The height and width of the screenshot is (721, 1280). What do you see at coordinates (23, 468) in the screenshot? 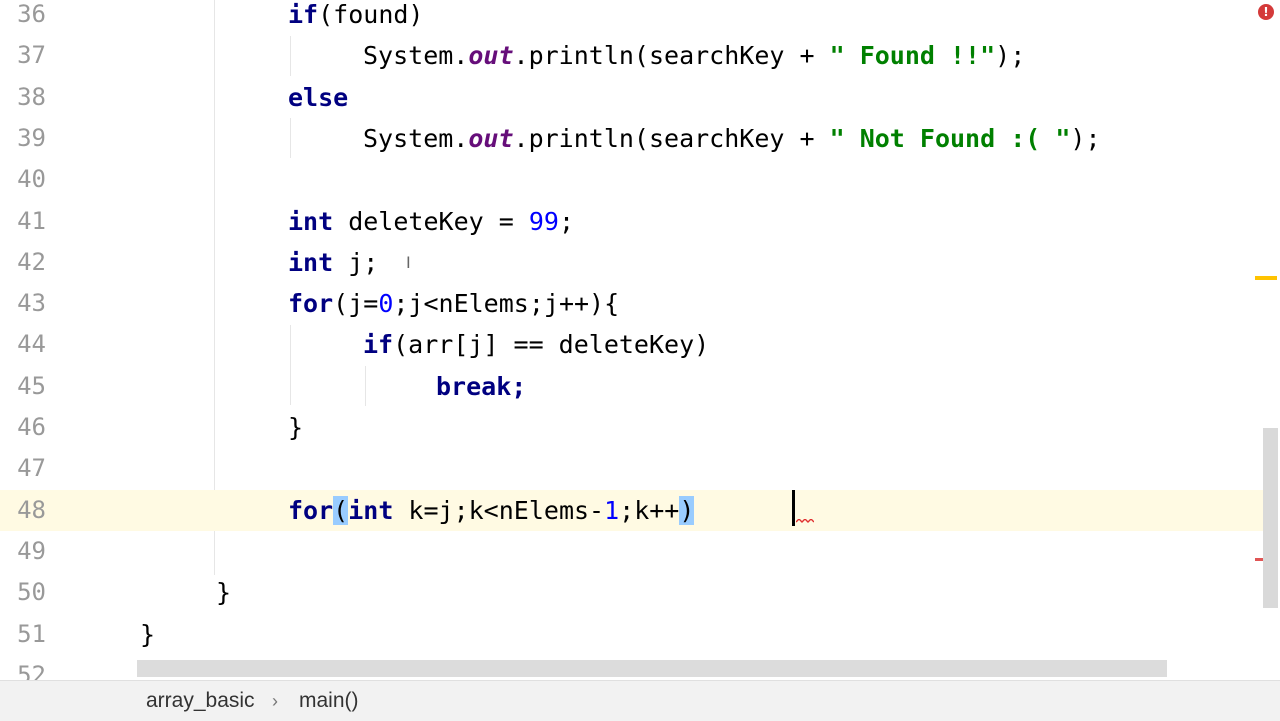
I see `line-number: 47` at bounding box center [23, 468].